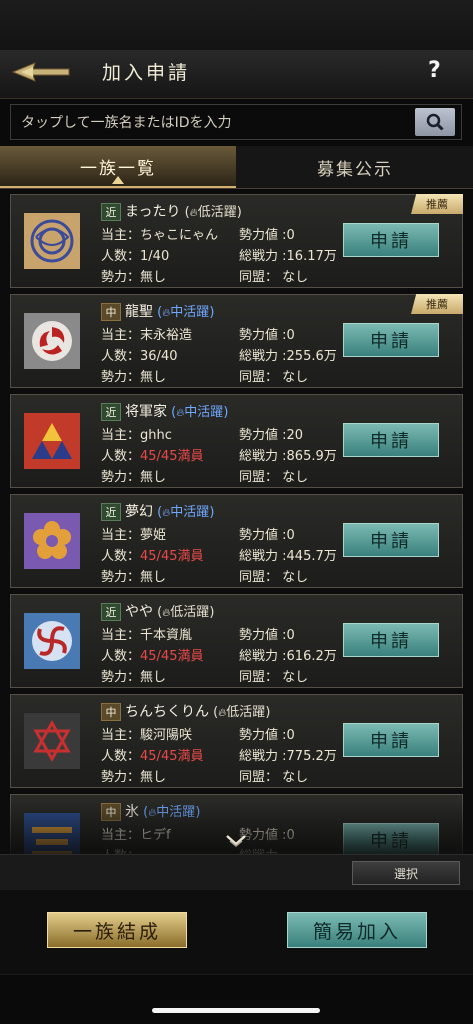  What do you see at coordinates (183, 212) in the screenshot?
I see `clan-name: まったり (🔥︎低活躍)` at bounding box center [183, 212].